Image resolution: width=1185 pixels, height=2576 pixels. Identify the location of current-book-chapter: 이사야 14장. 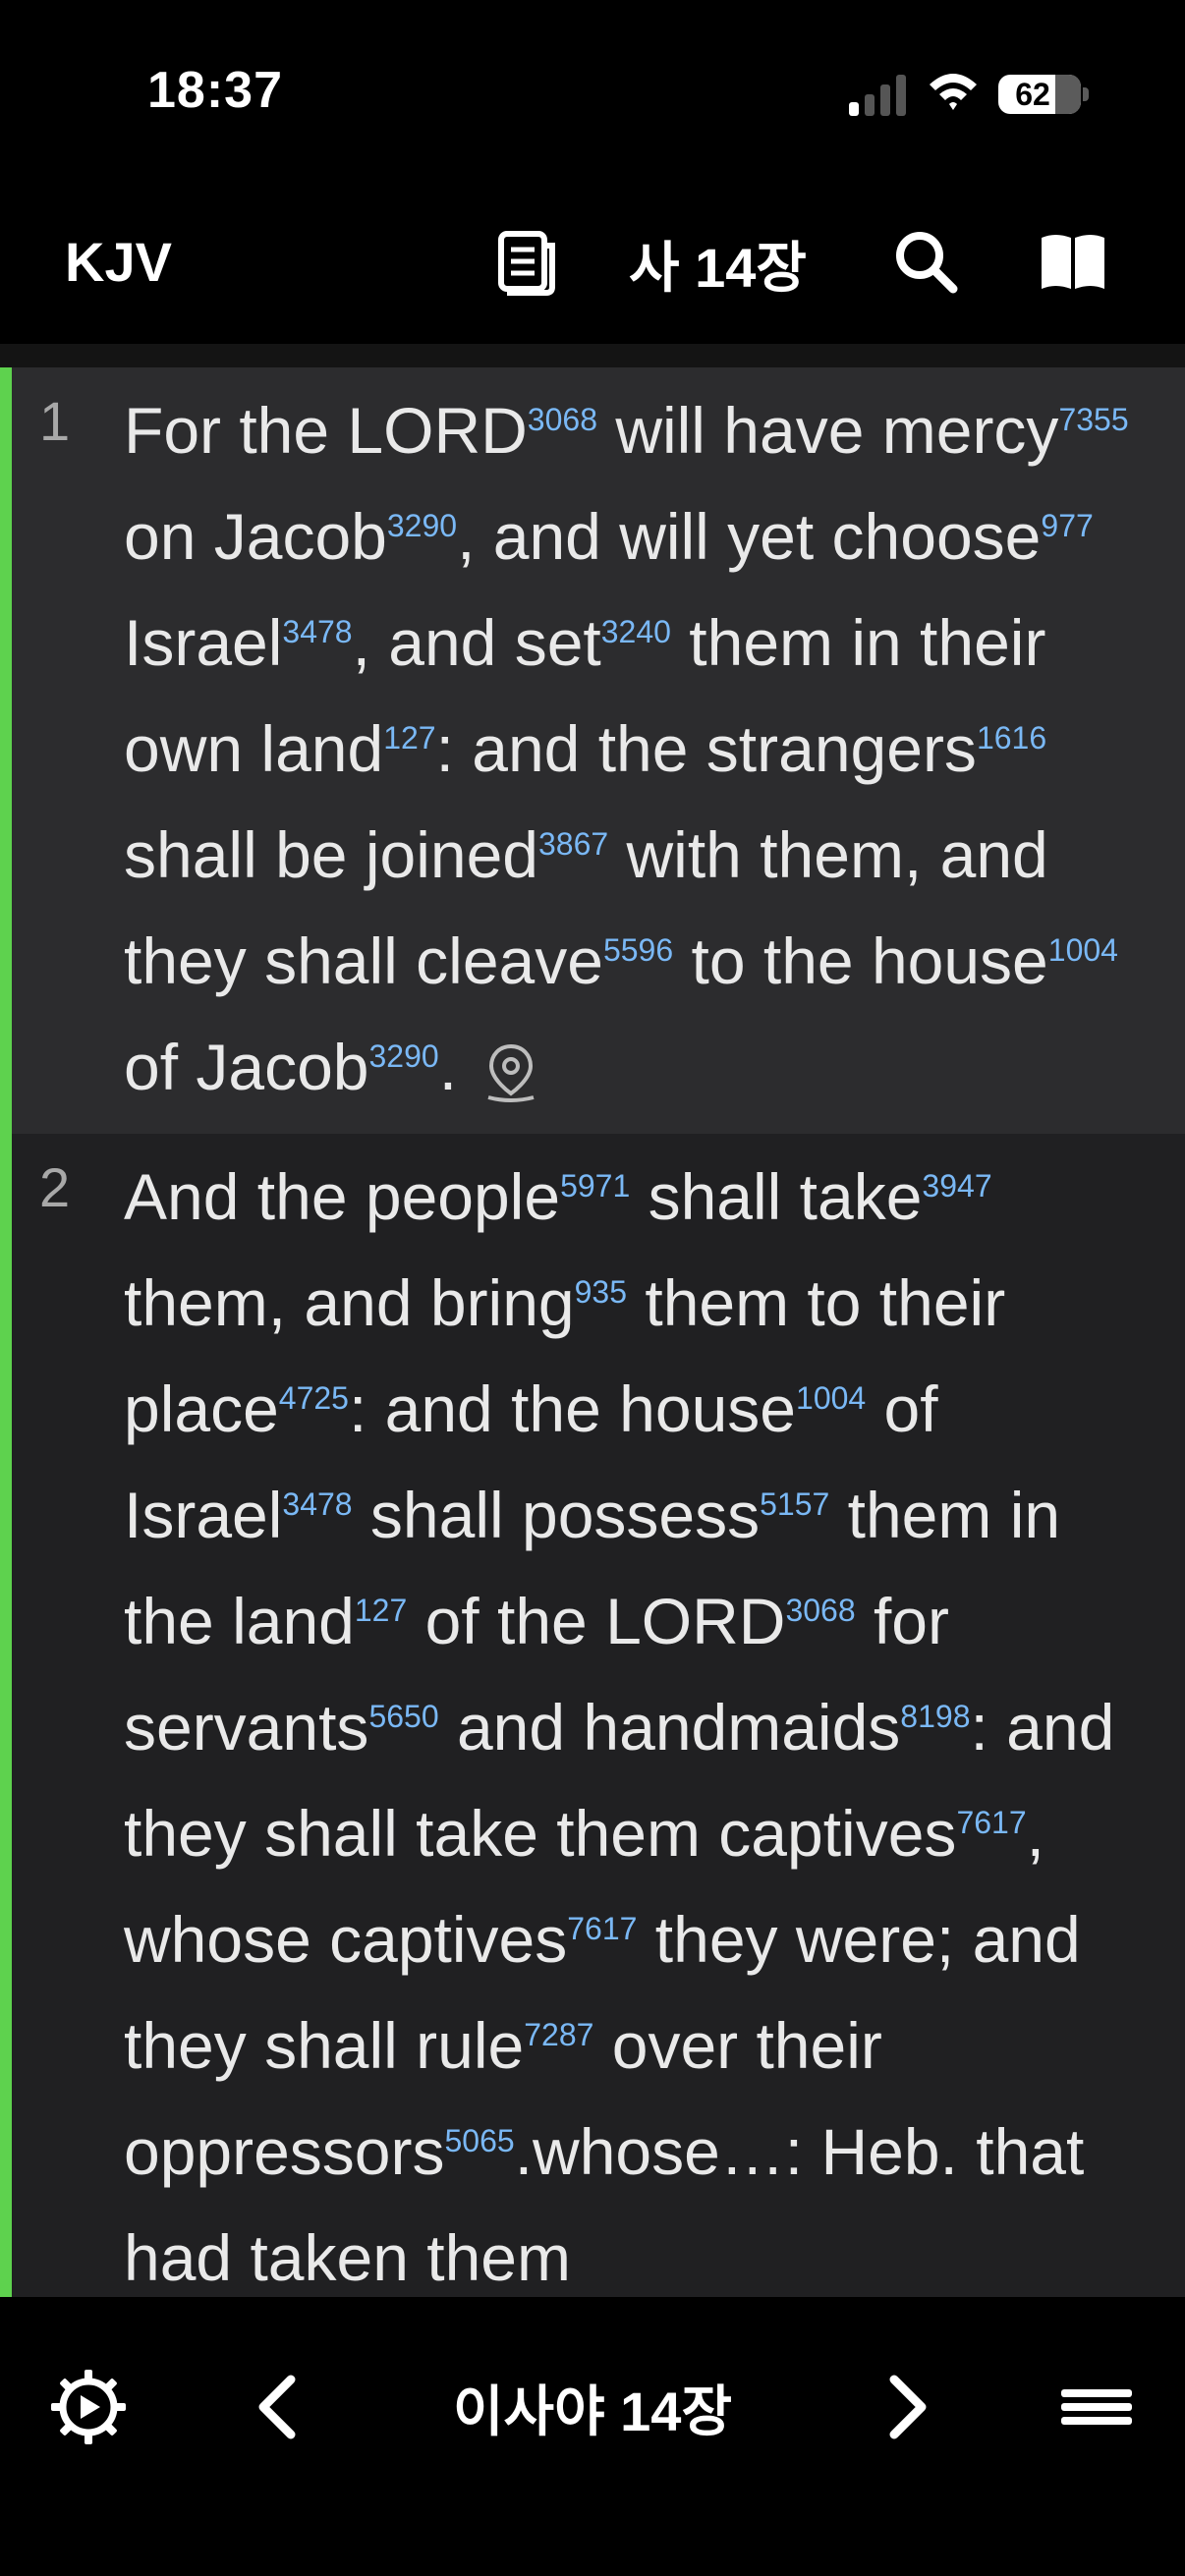
(592, 2407).